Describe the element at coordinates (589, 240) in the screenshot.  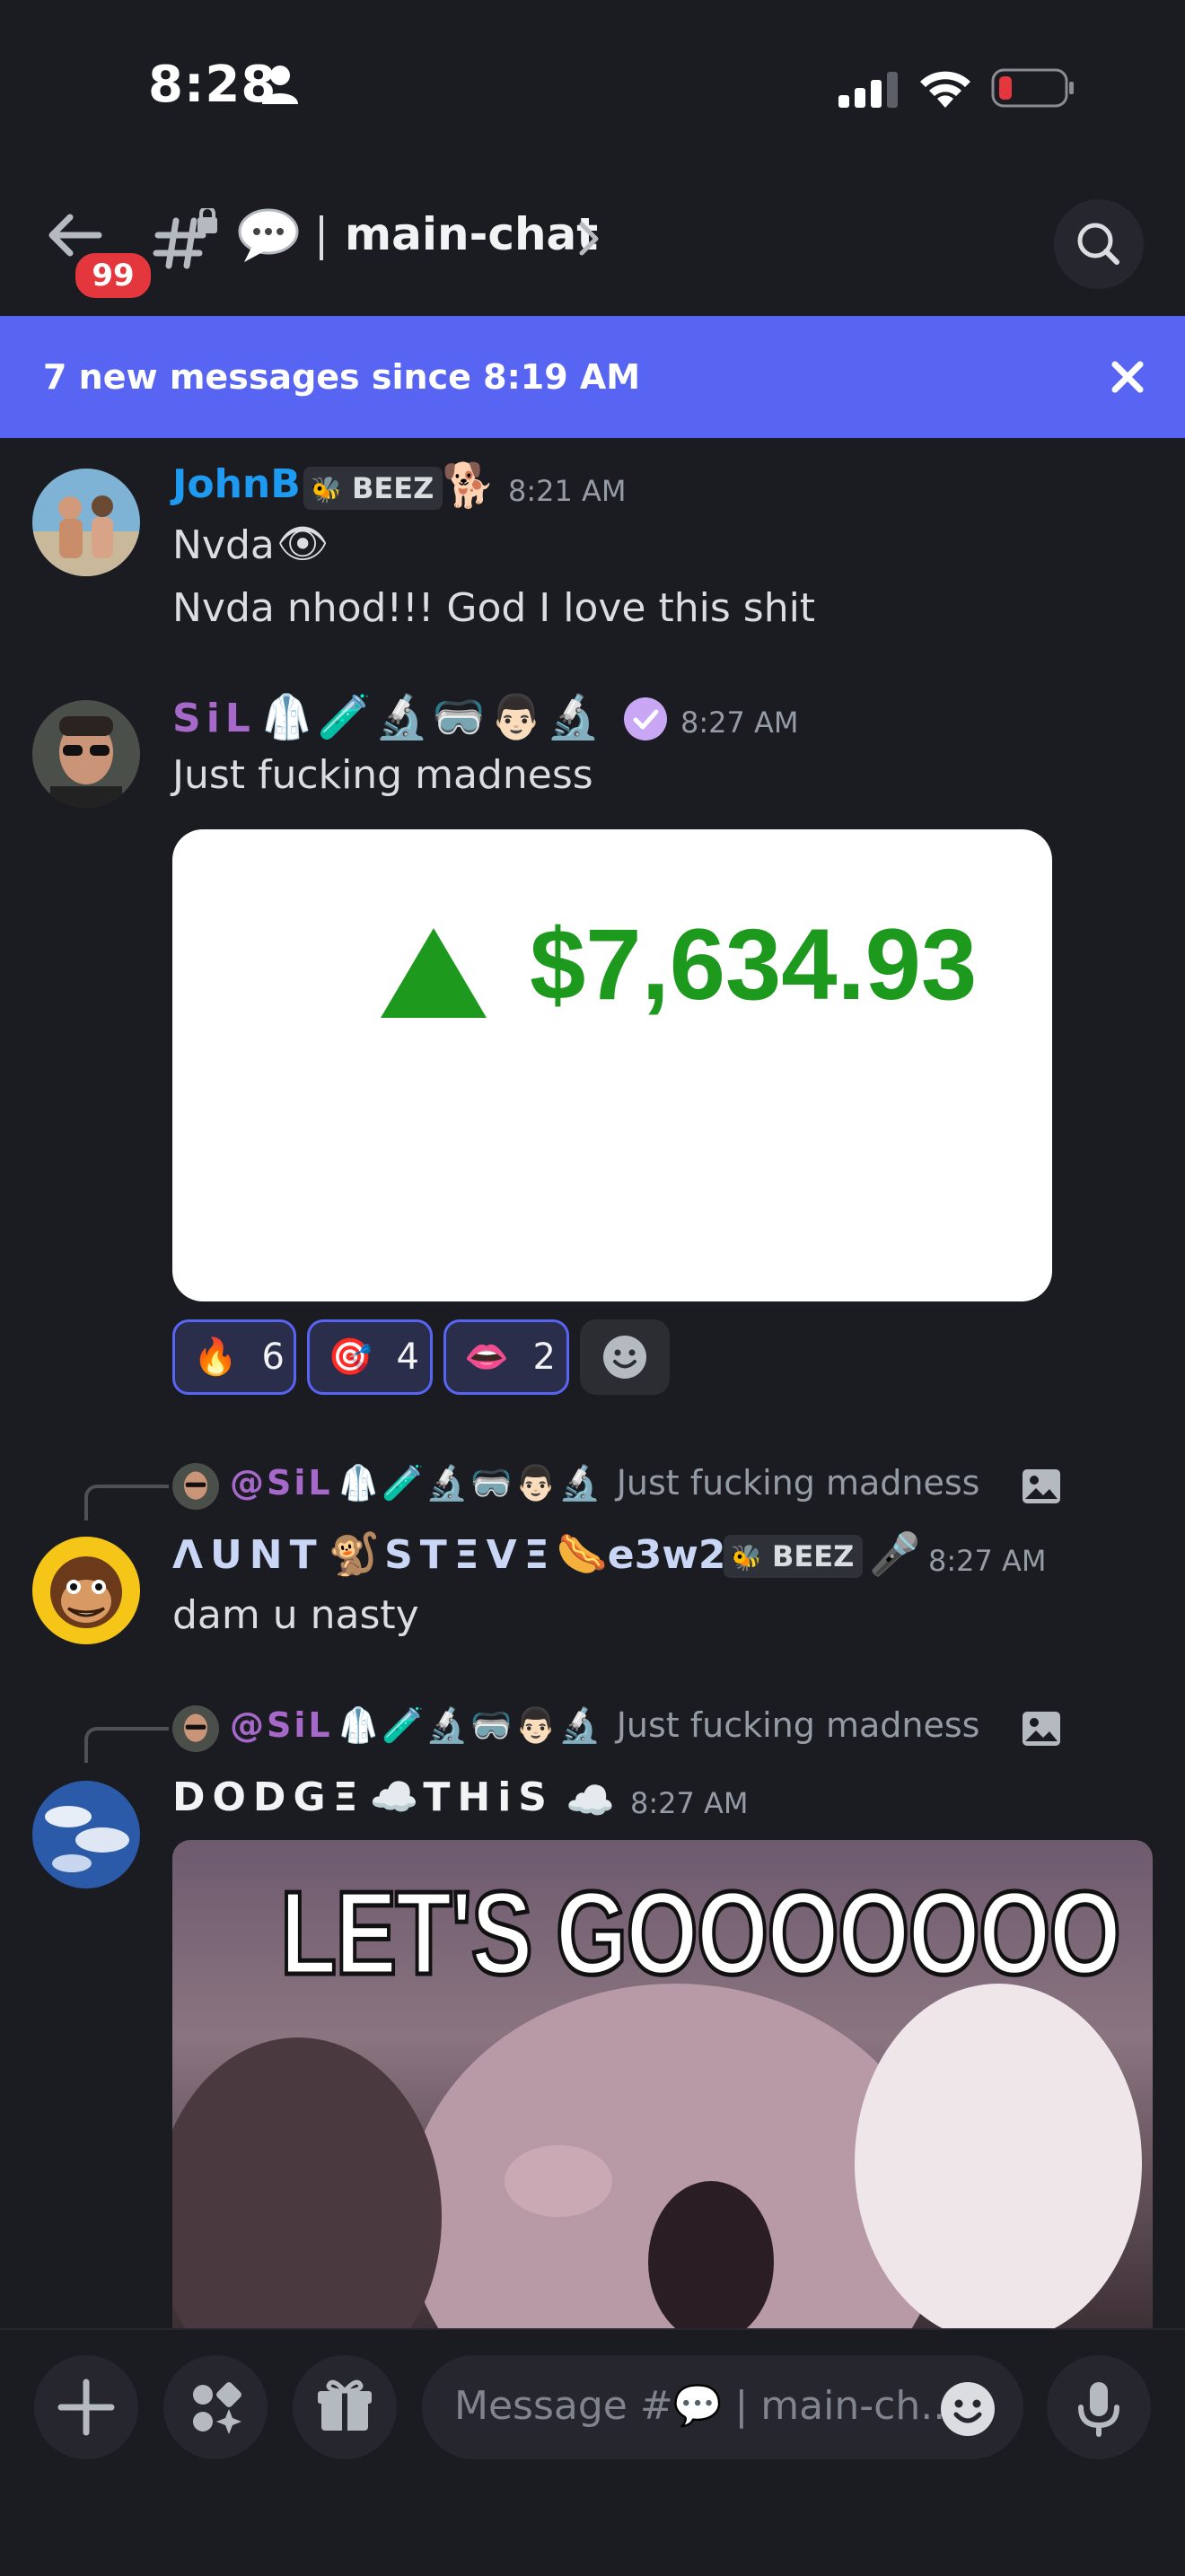
I see `chevron-right-icon` at that location.